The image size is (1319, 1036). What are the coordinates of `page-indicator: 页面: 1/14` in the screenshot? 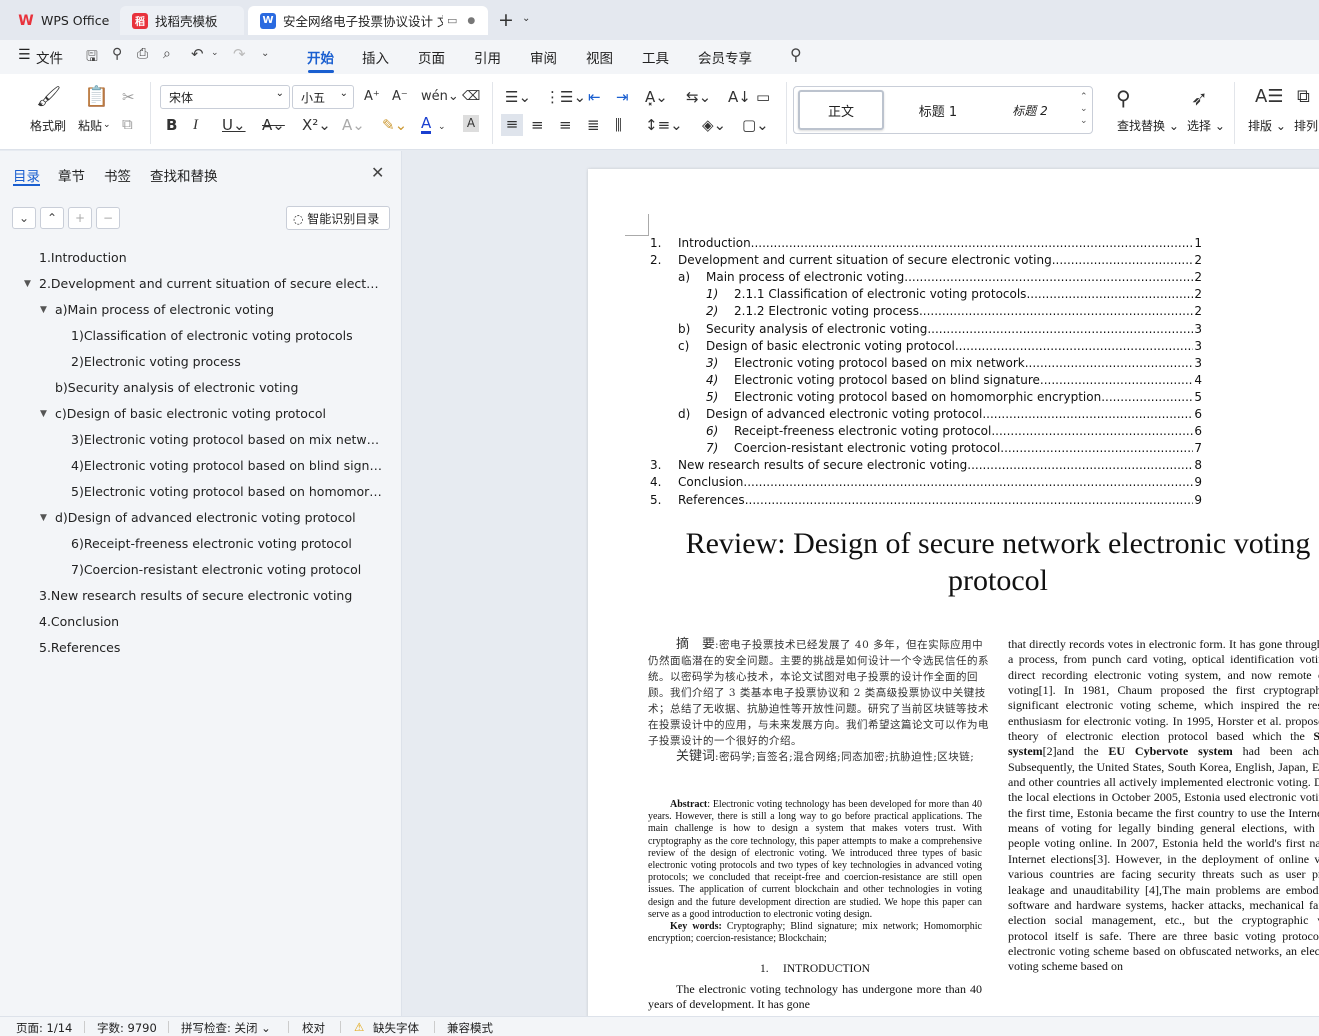 It's located at (44, 1028).